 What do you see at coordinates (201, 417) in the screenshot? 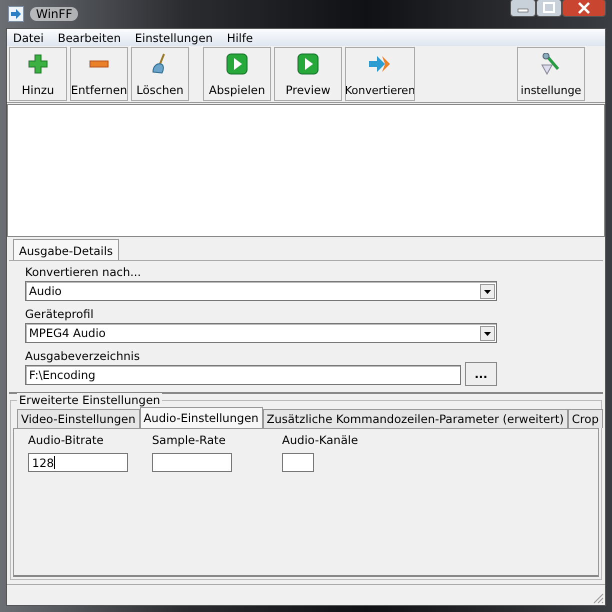
I see `tab: Audio-Einstellungen` at bounding box center [201, 417].